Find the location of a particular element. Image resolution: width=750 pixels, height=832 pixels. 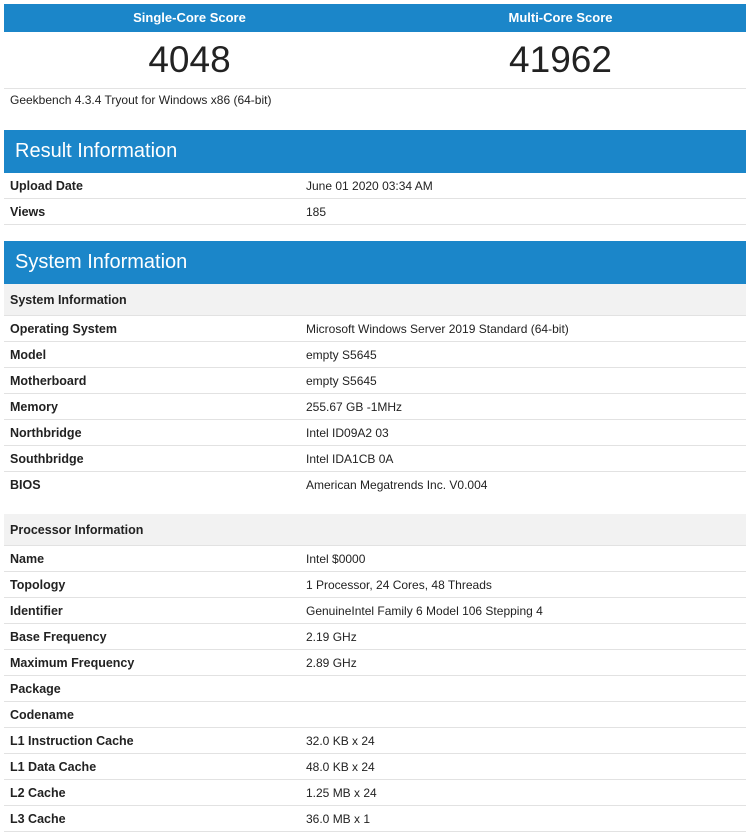

row-value: 185 is located at coordinates (316, 211).